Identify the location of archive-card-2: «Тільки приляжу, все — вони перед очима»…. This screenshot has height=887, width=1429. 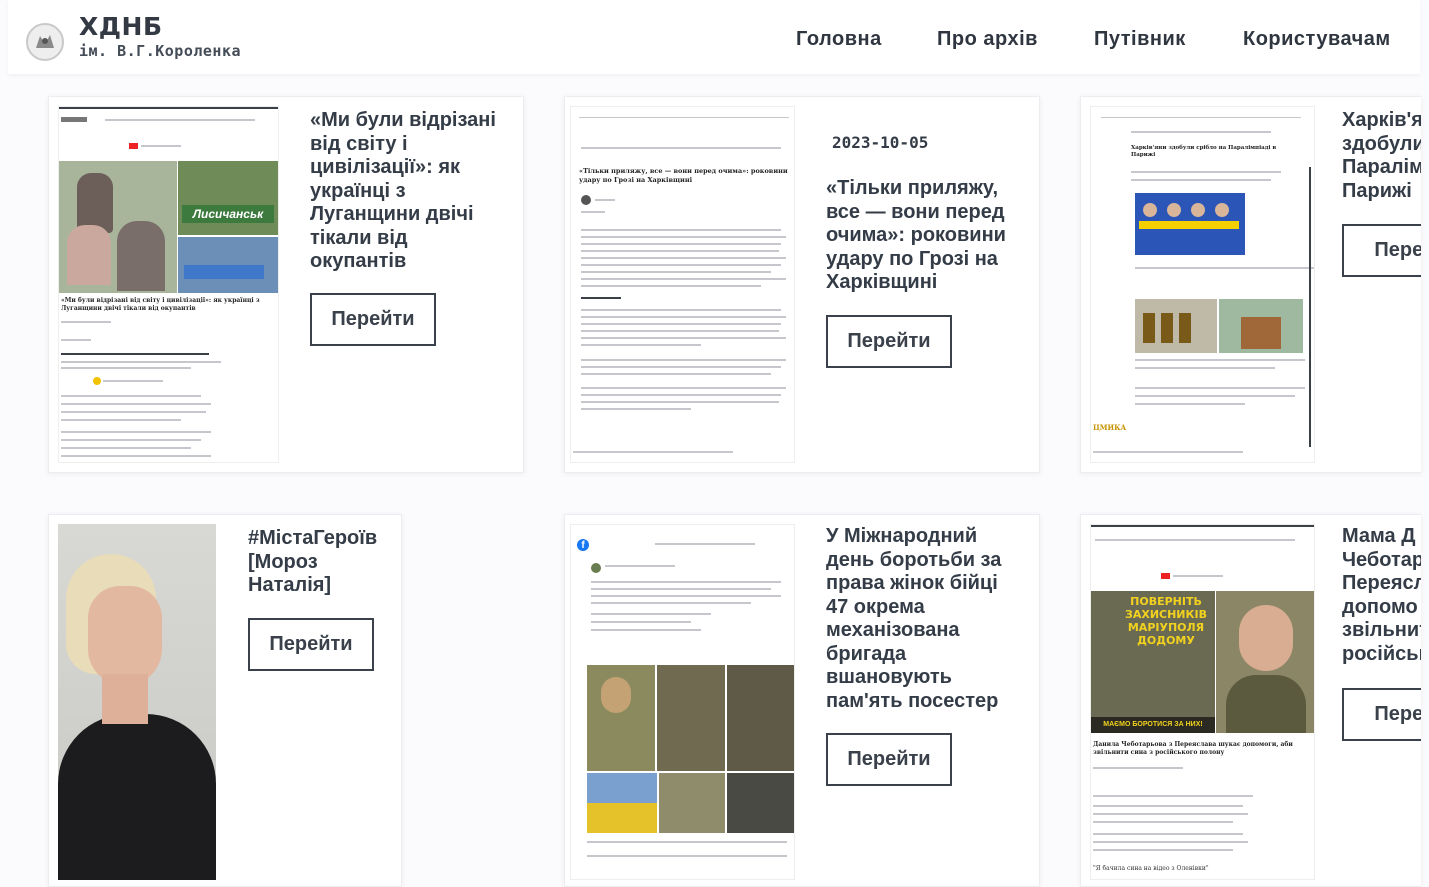
(802, 284).